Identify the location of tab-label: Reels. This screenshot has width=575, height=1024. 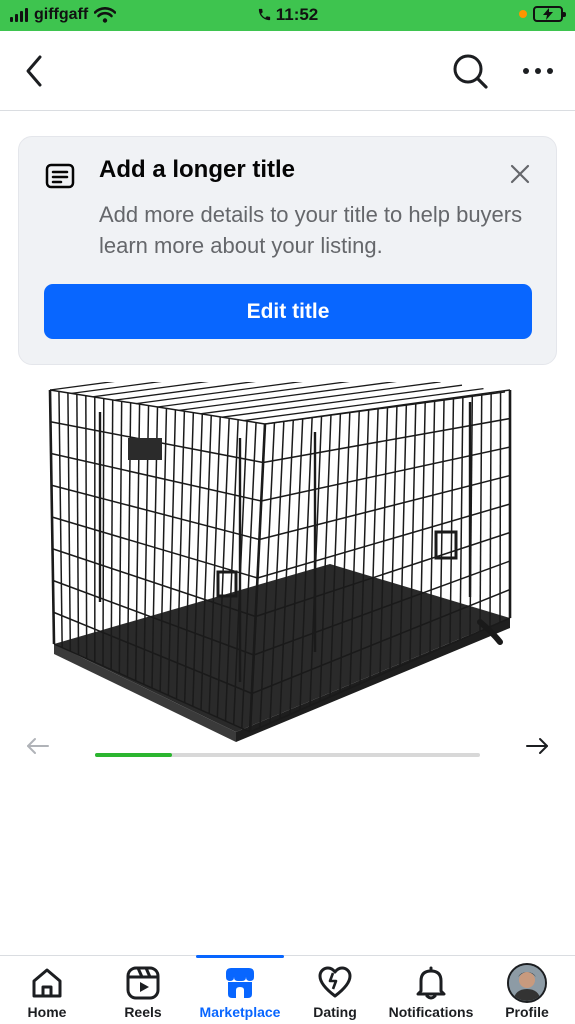
(143, 1012).